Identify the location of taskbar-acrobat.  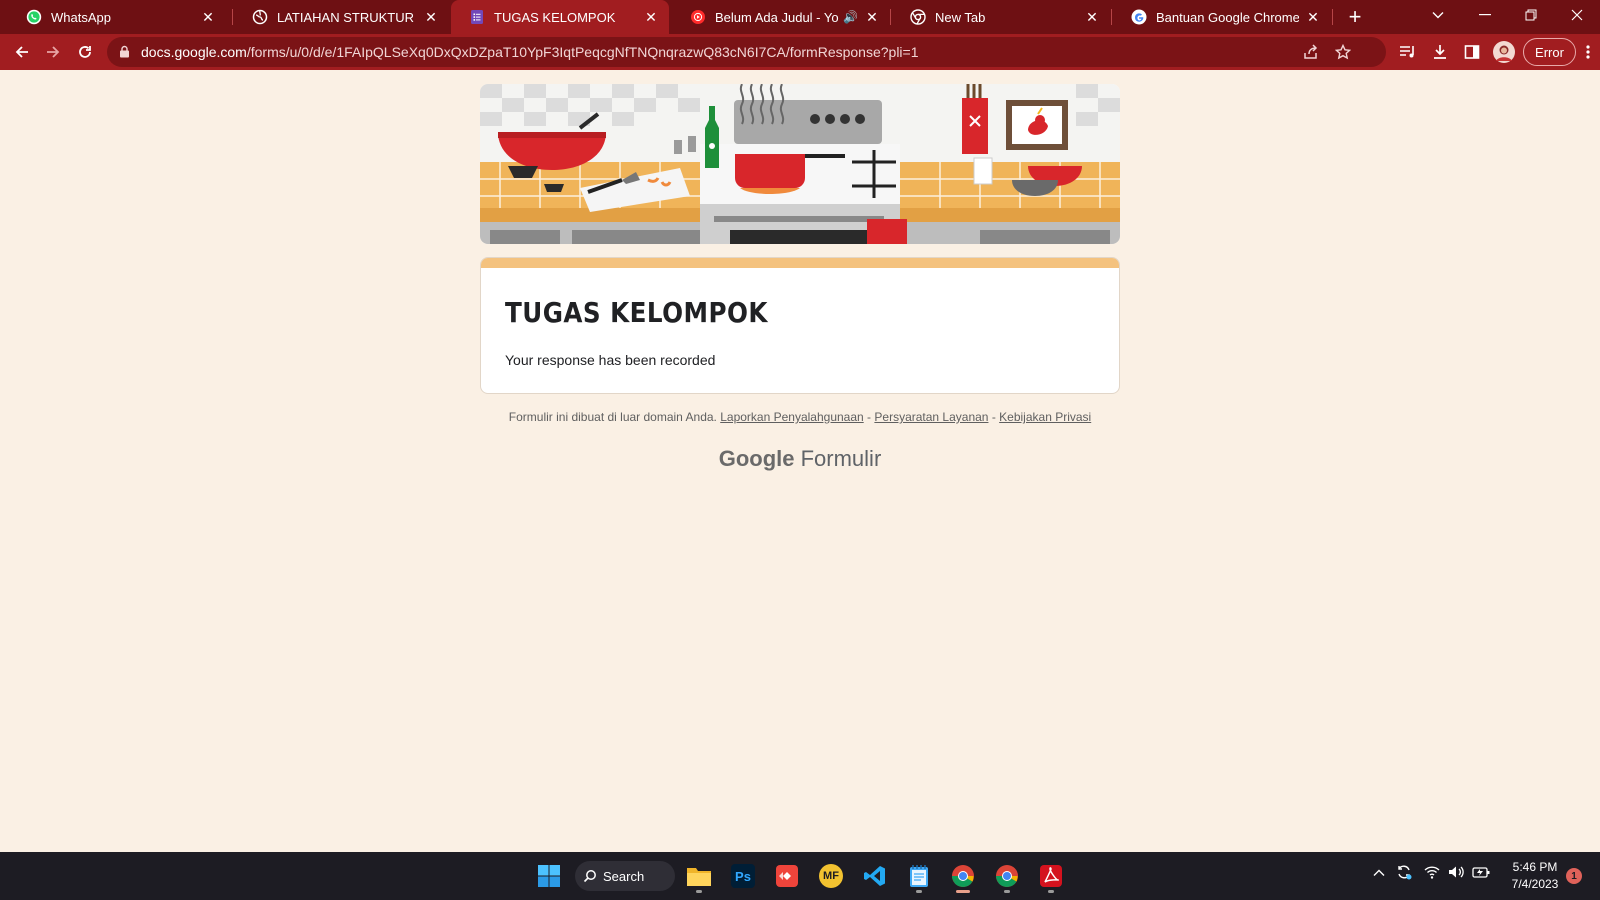
(1051, 876).